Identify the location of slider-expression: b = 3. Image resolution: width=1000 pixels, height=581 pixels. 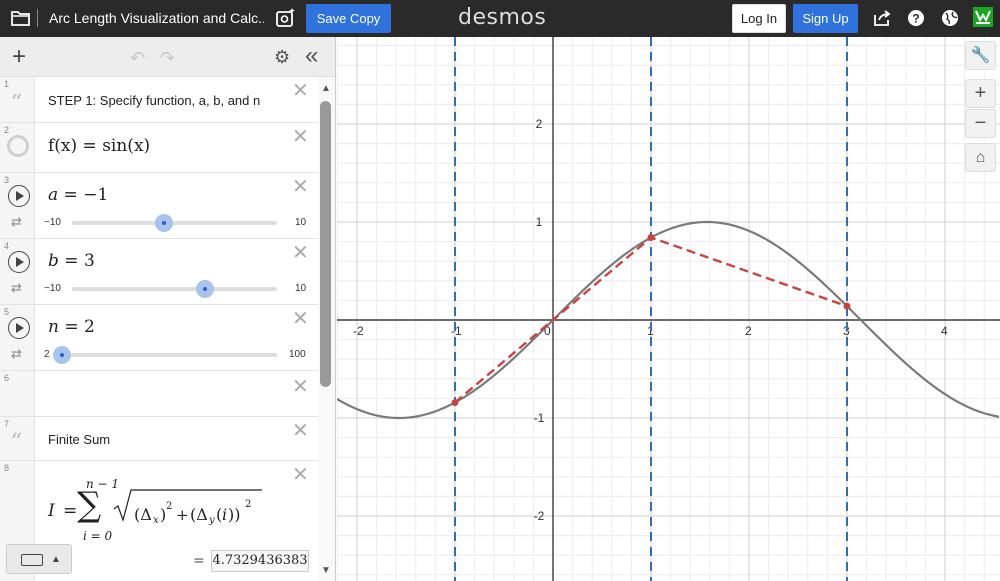
(71, 261).